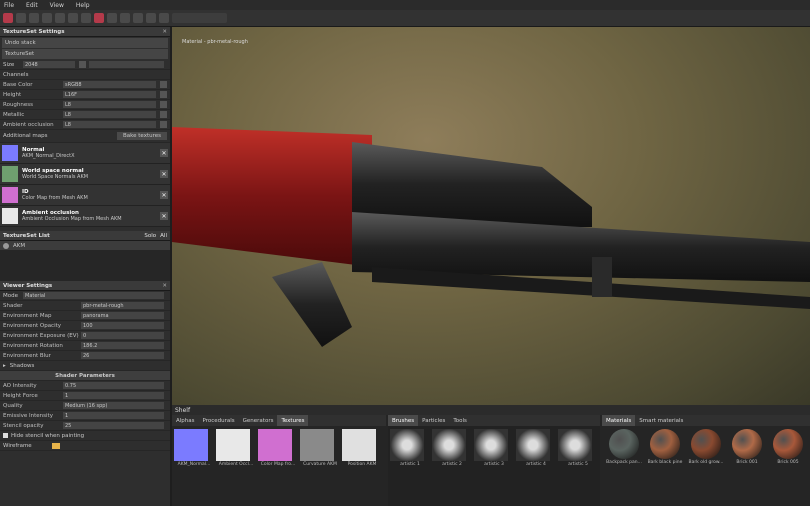  What do you see at coordinates (57, 5) in the screenshot?
I see `menu-view: View` at bounding box center [57, 5].